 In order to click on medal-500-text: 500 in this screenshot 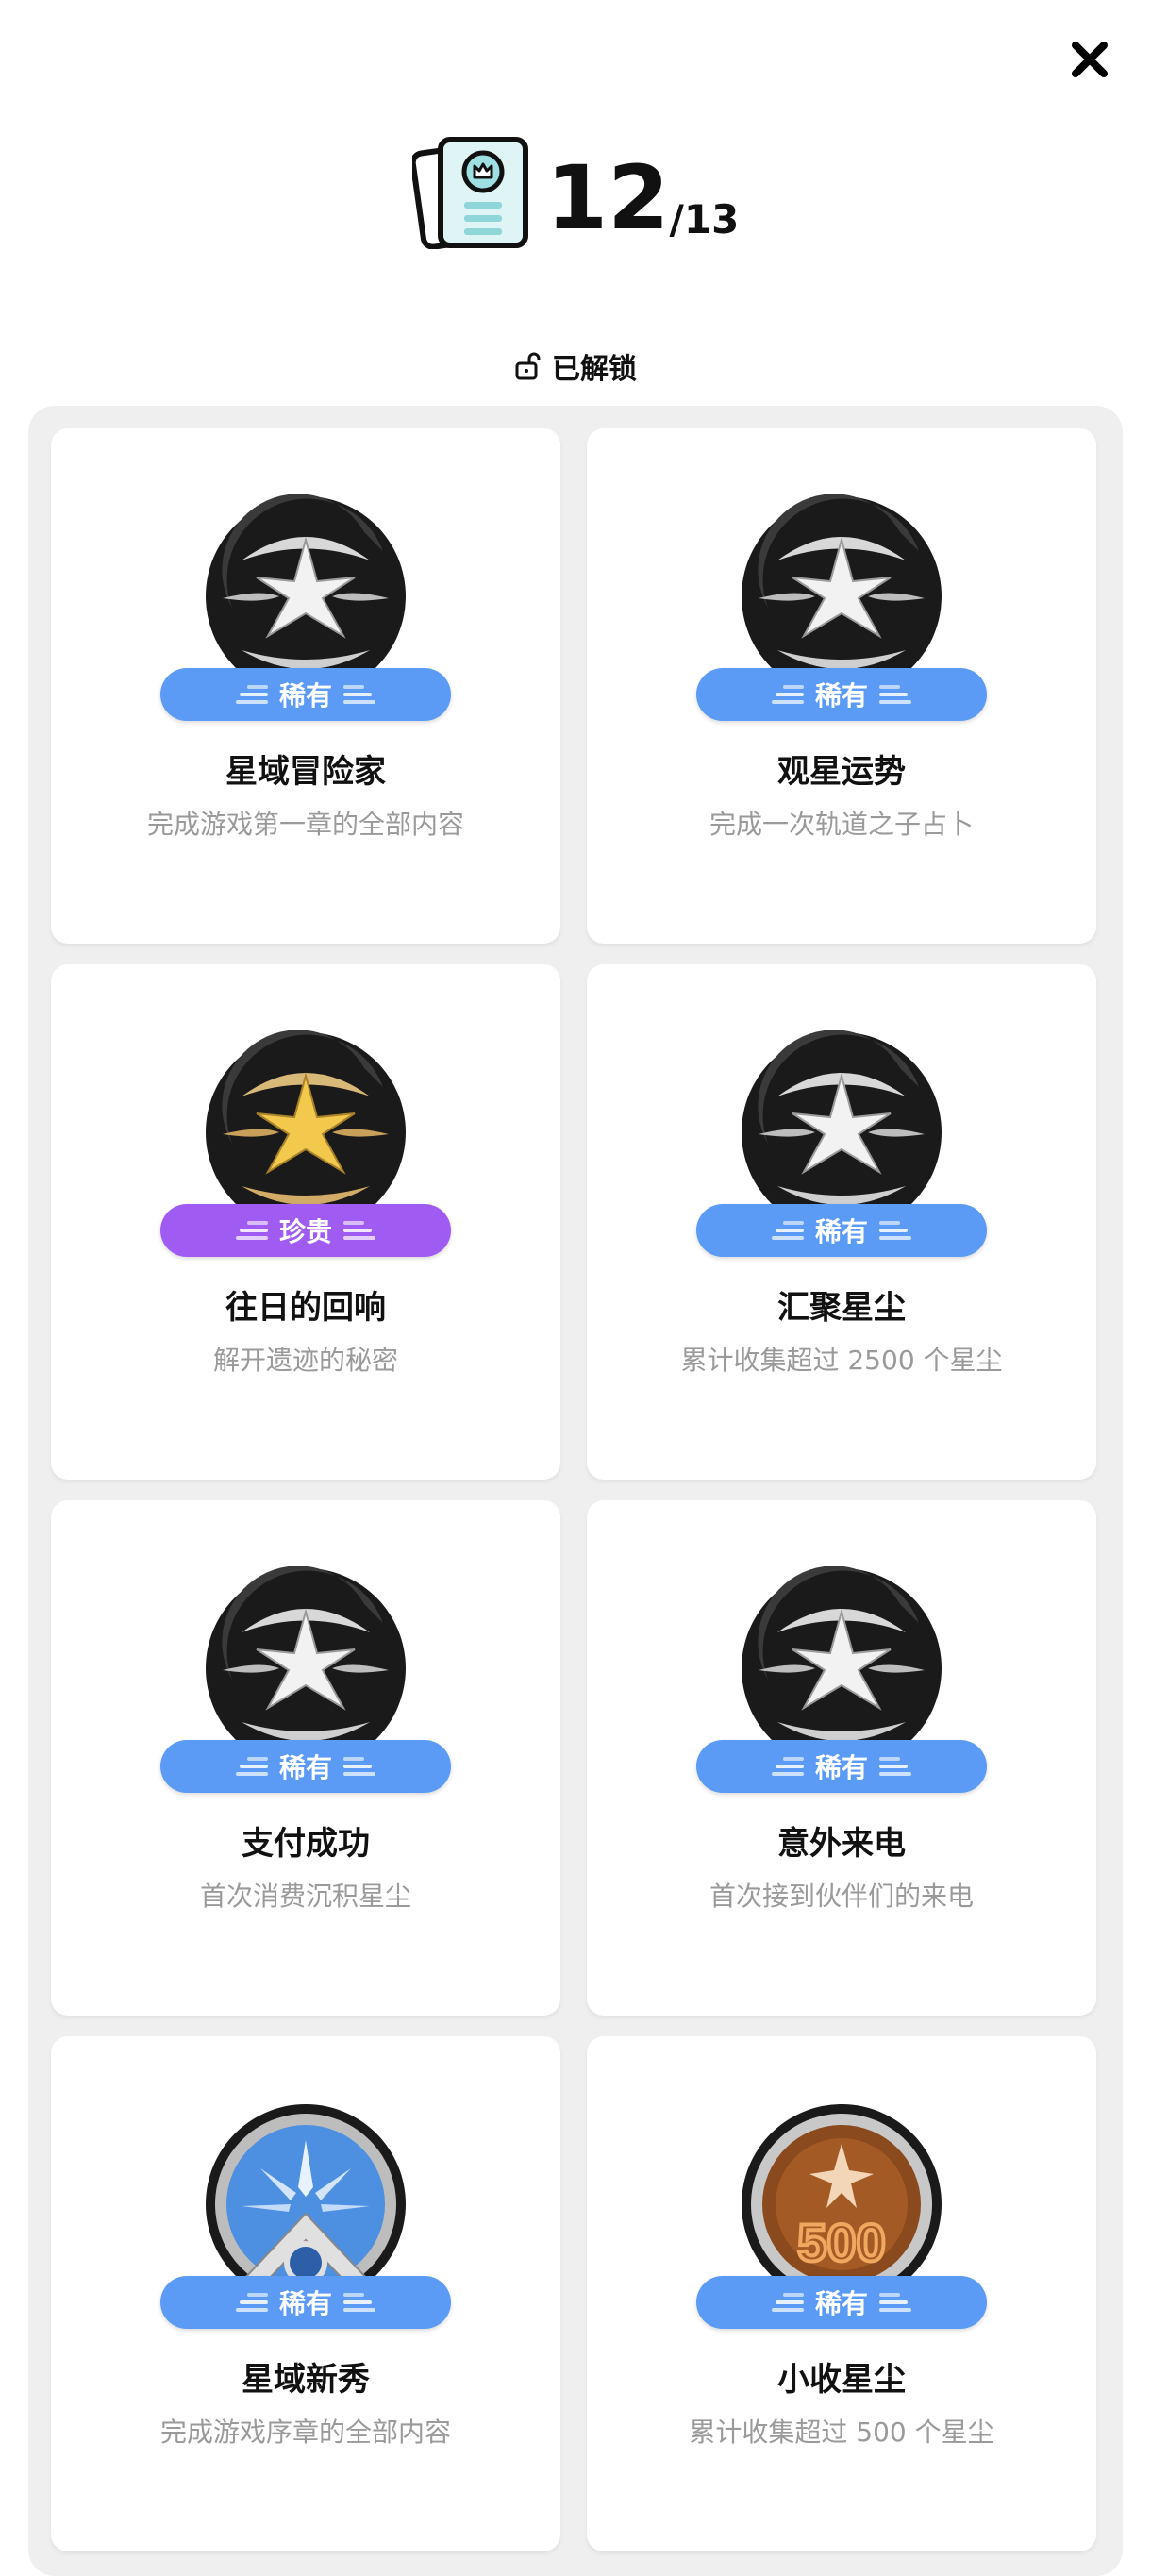, I will do `click(841, 2242)`.